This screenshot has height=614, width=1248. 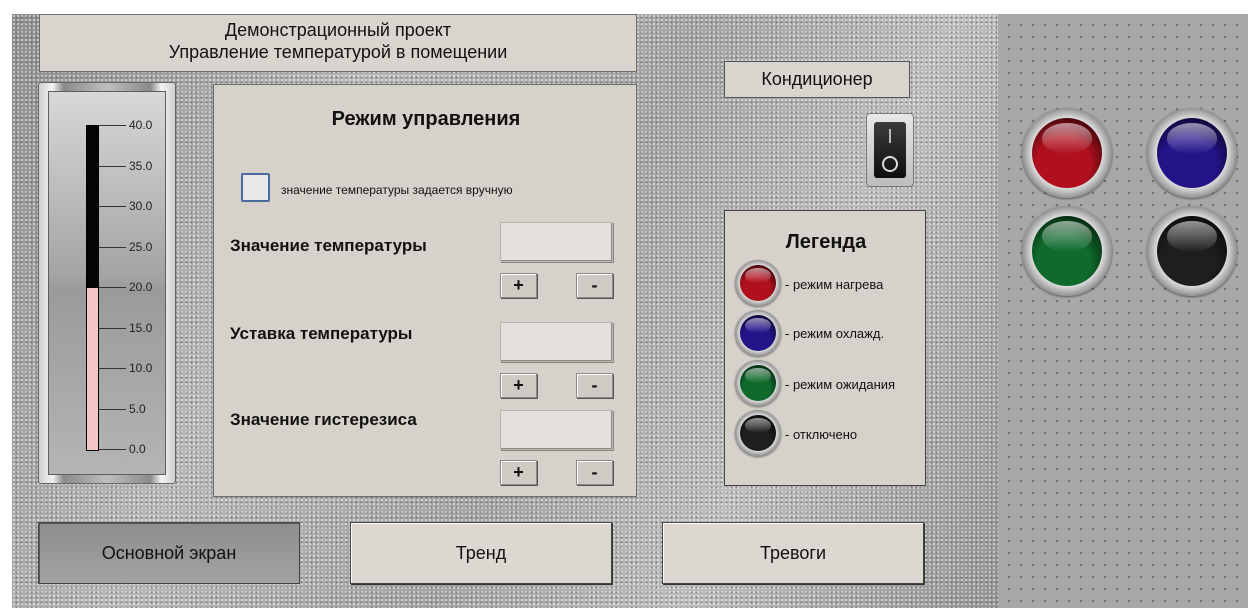 What do you see at coordinates (137, 408) in the screenshot?
I see `thermometer-tick-label: 5.0` at bounding box center [137, 408].